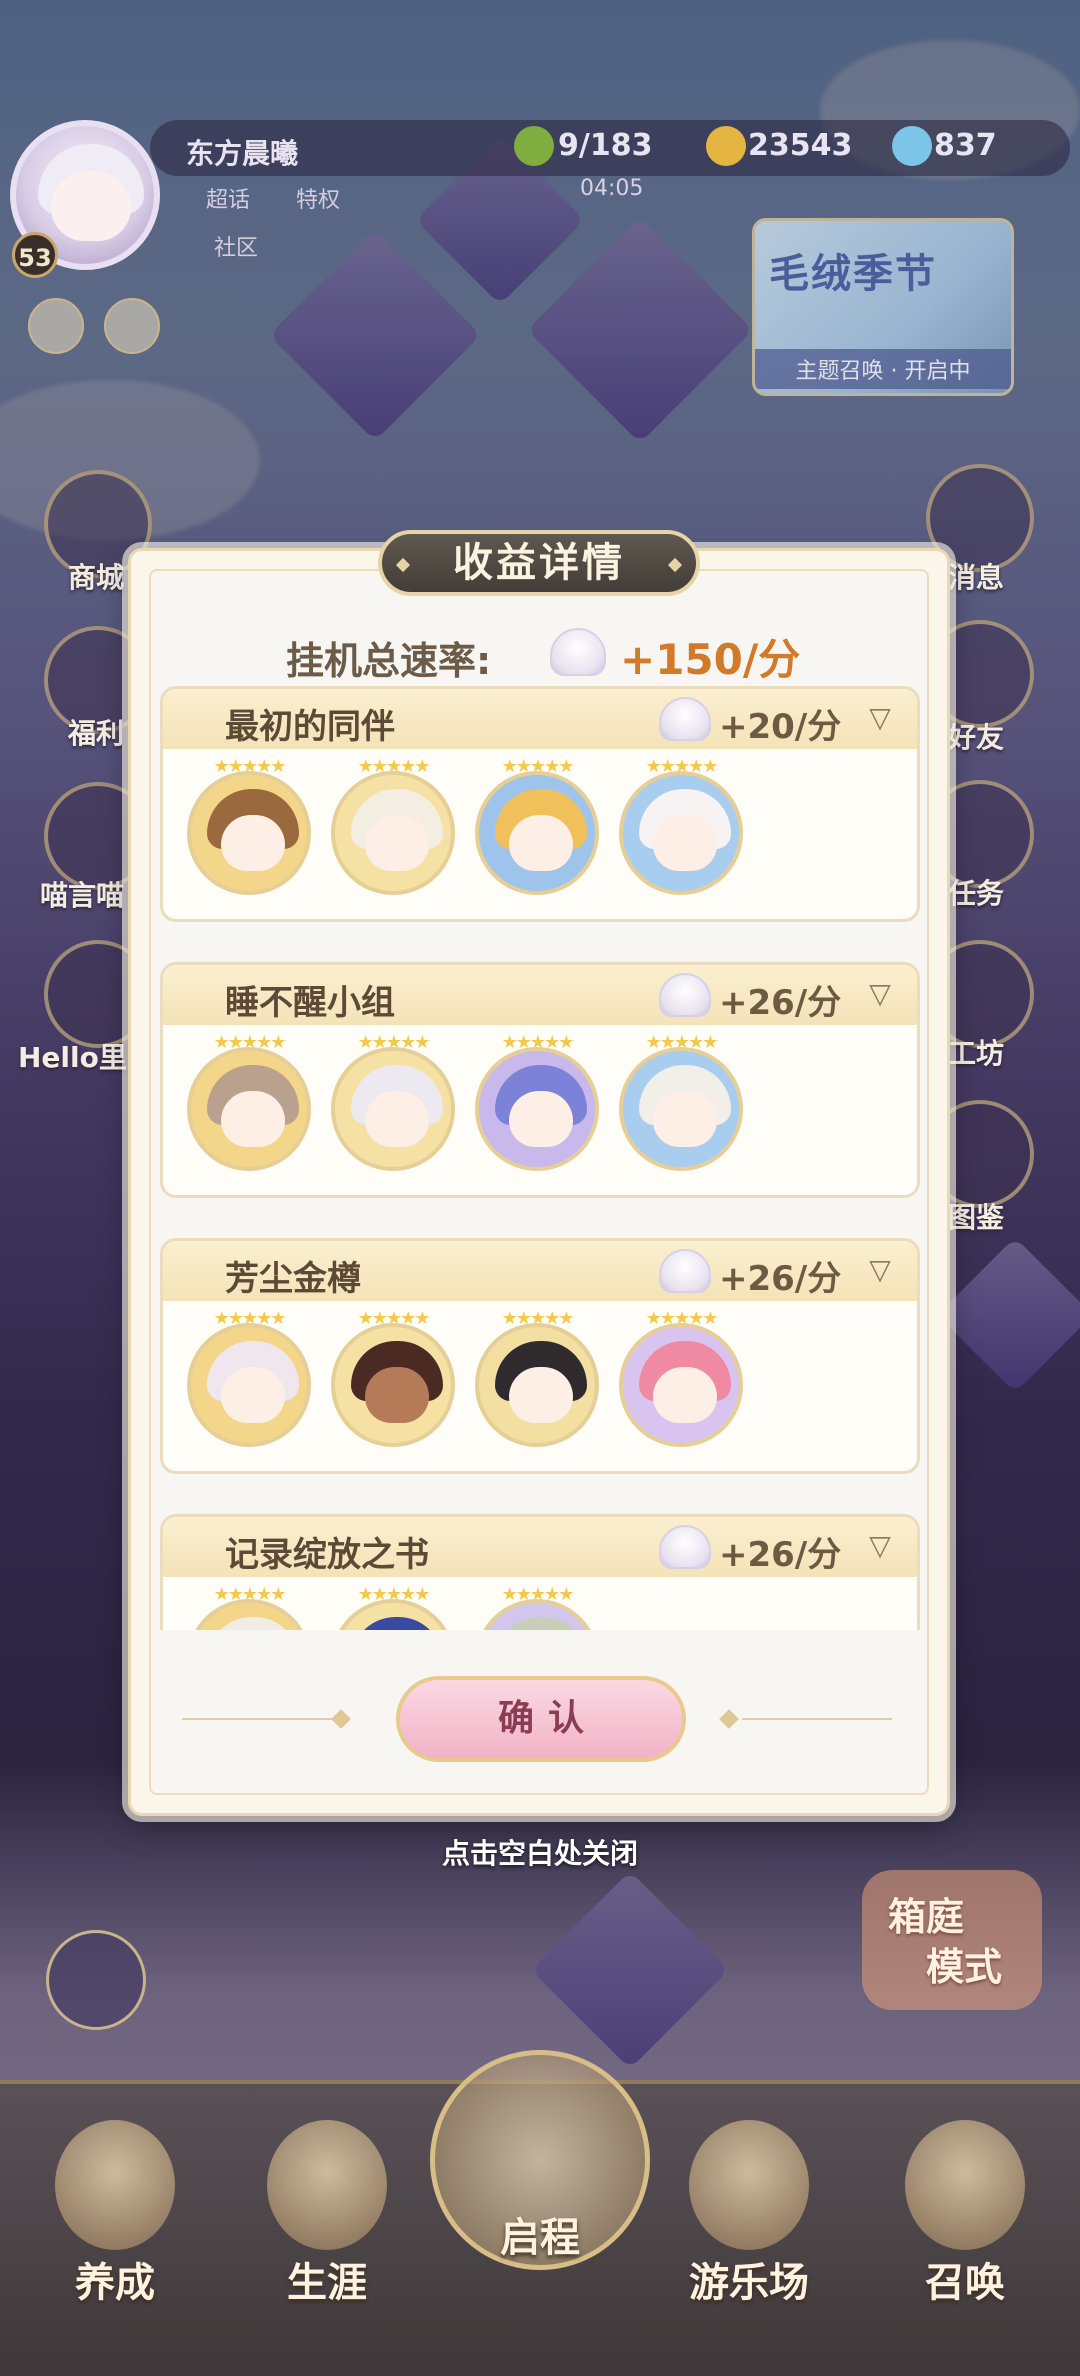  What do you see at coordinates (310, 1003) in the screenshot?
I see `group-name: 睡不醒小组` at bounding box center [310, 1003].